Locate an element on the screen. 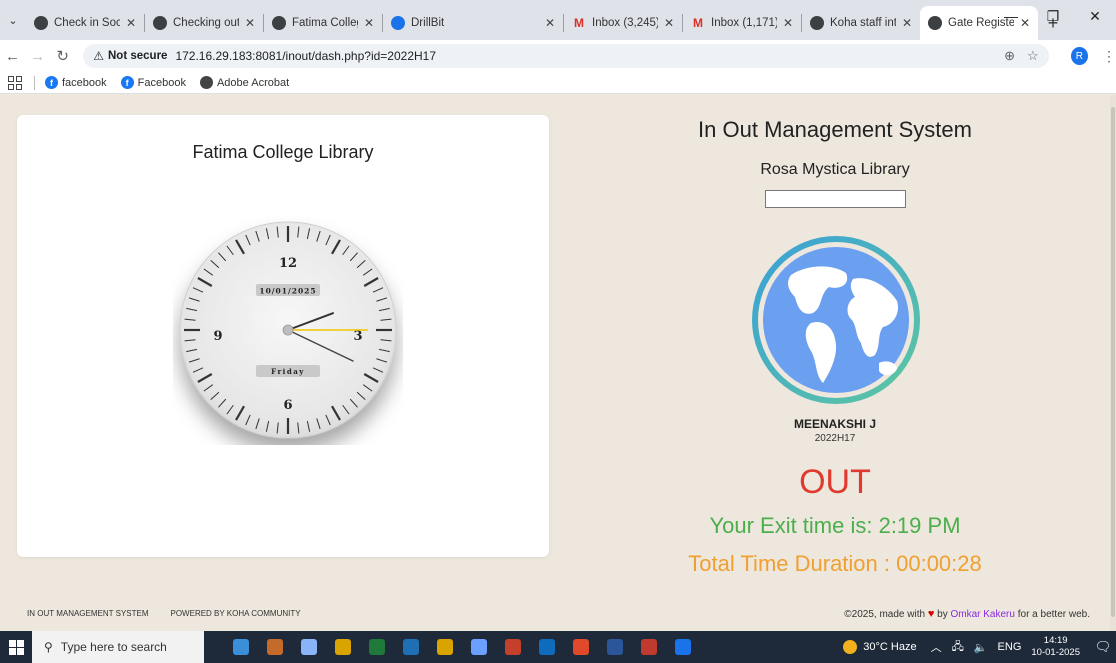  tab-title: Fatima College is located at coordinates (325, 23).